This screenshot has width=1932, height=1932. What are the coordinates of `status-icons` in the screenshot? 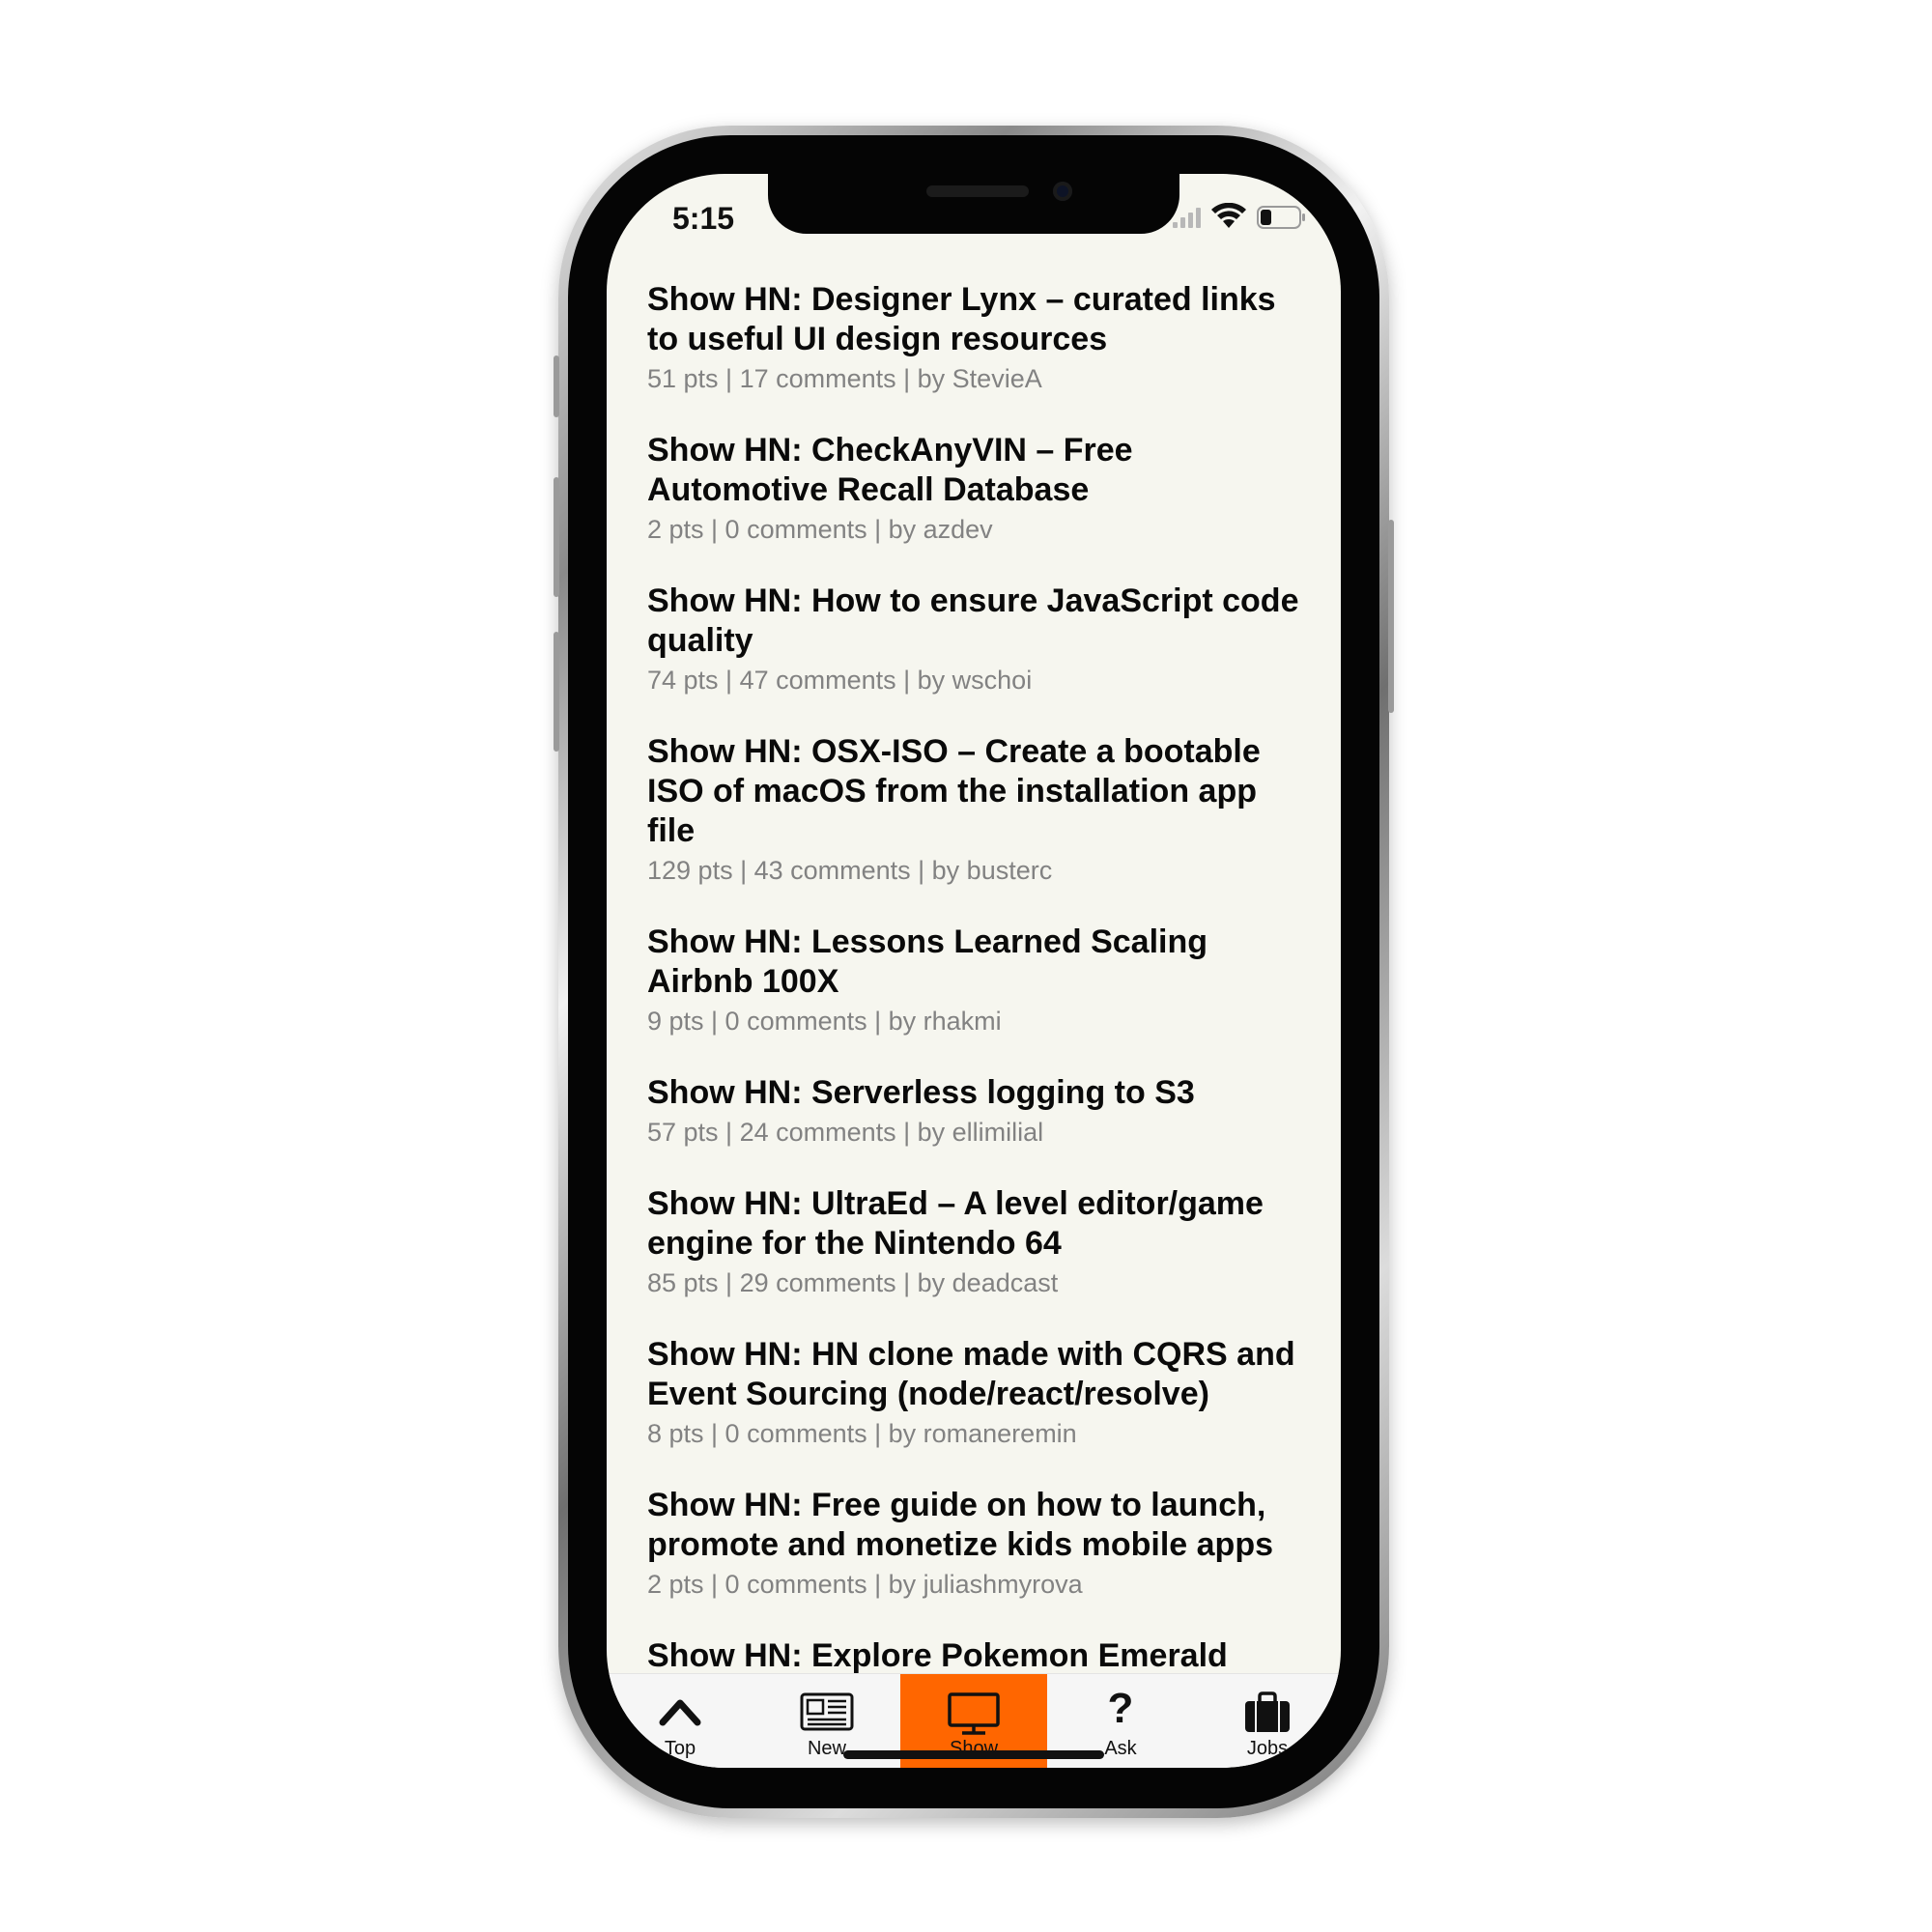 It's located at (1240, 217).